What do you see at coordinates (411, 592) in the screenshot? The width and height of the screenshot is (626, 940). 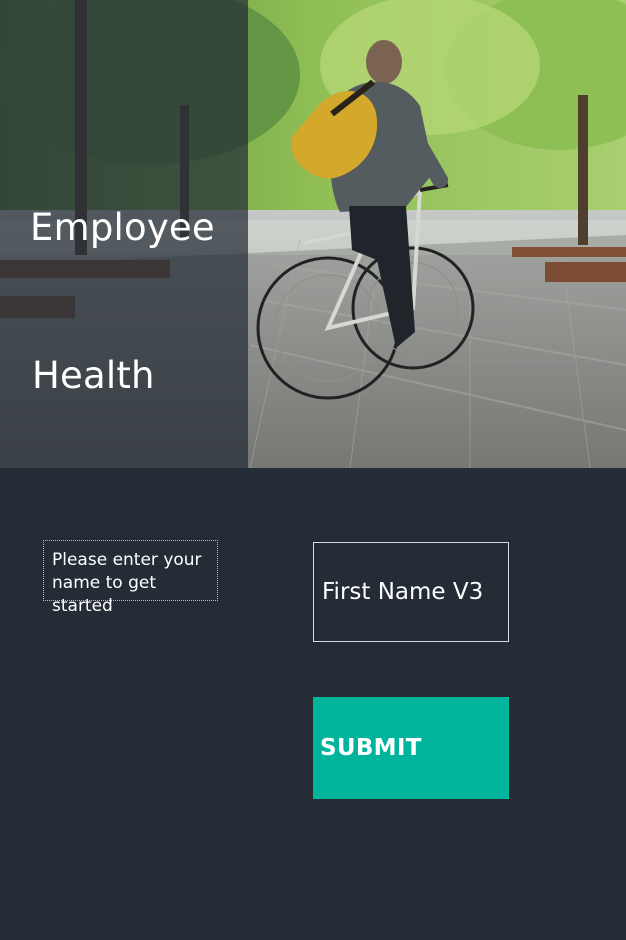 I see `first-name-input` at bounding box center [411, 592].